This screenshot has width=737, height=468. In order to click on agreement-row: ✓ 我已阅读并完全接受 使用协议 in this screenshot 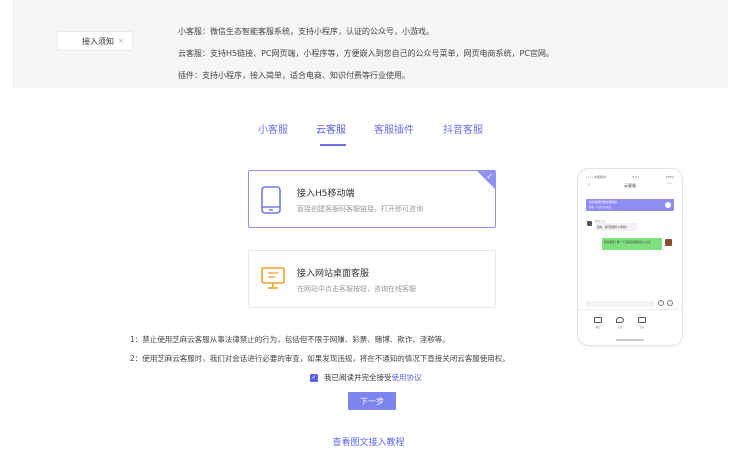, I will do `click(366, 377)`.